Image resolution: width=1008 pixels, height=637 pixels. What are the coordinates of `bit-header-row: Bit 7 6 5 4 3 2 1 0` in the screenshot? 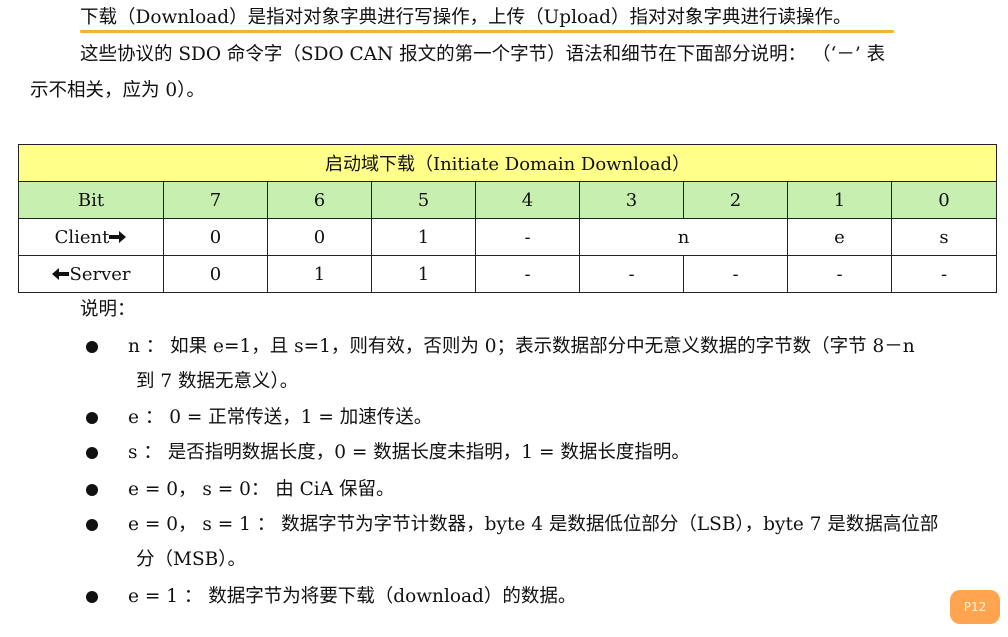 It's located at (507, 200).